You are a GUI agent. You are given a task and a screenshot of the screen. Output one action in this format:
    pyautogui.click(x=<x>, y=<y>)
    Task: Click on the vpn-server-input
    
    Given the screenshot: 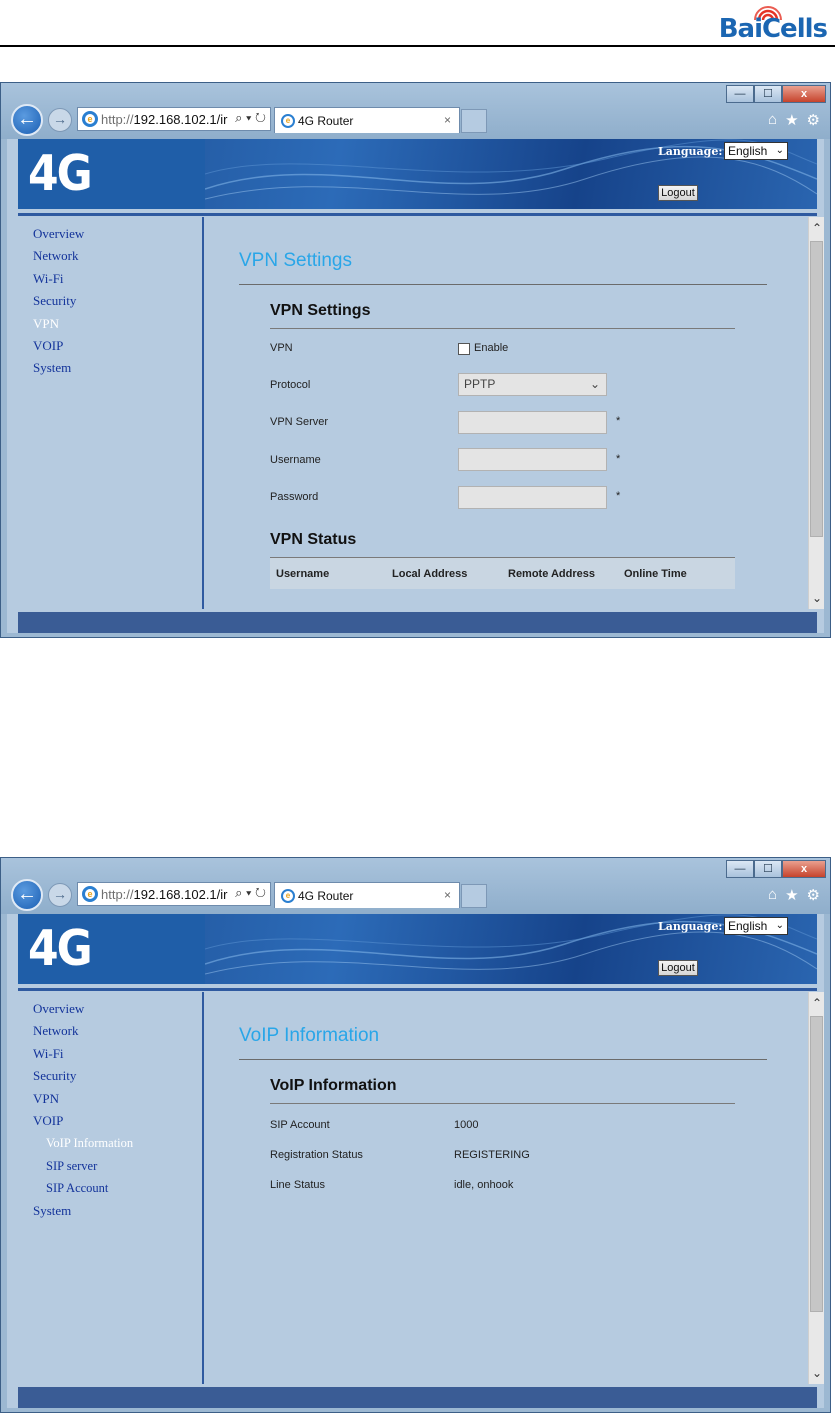 What is the action you would take?
    pyautogui.click(x=532, y=422)
    